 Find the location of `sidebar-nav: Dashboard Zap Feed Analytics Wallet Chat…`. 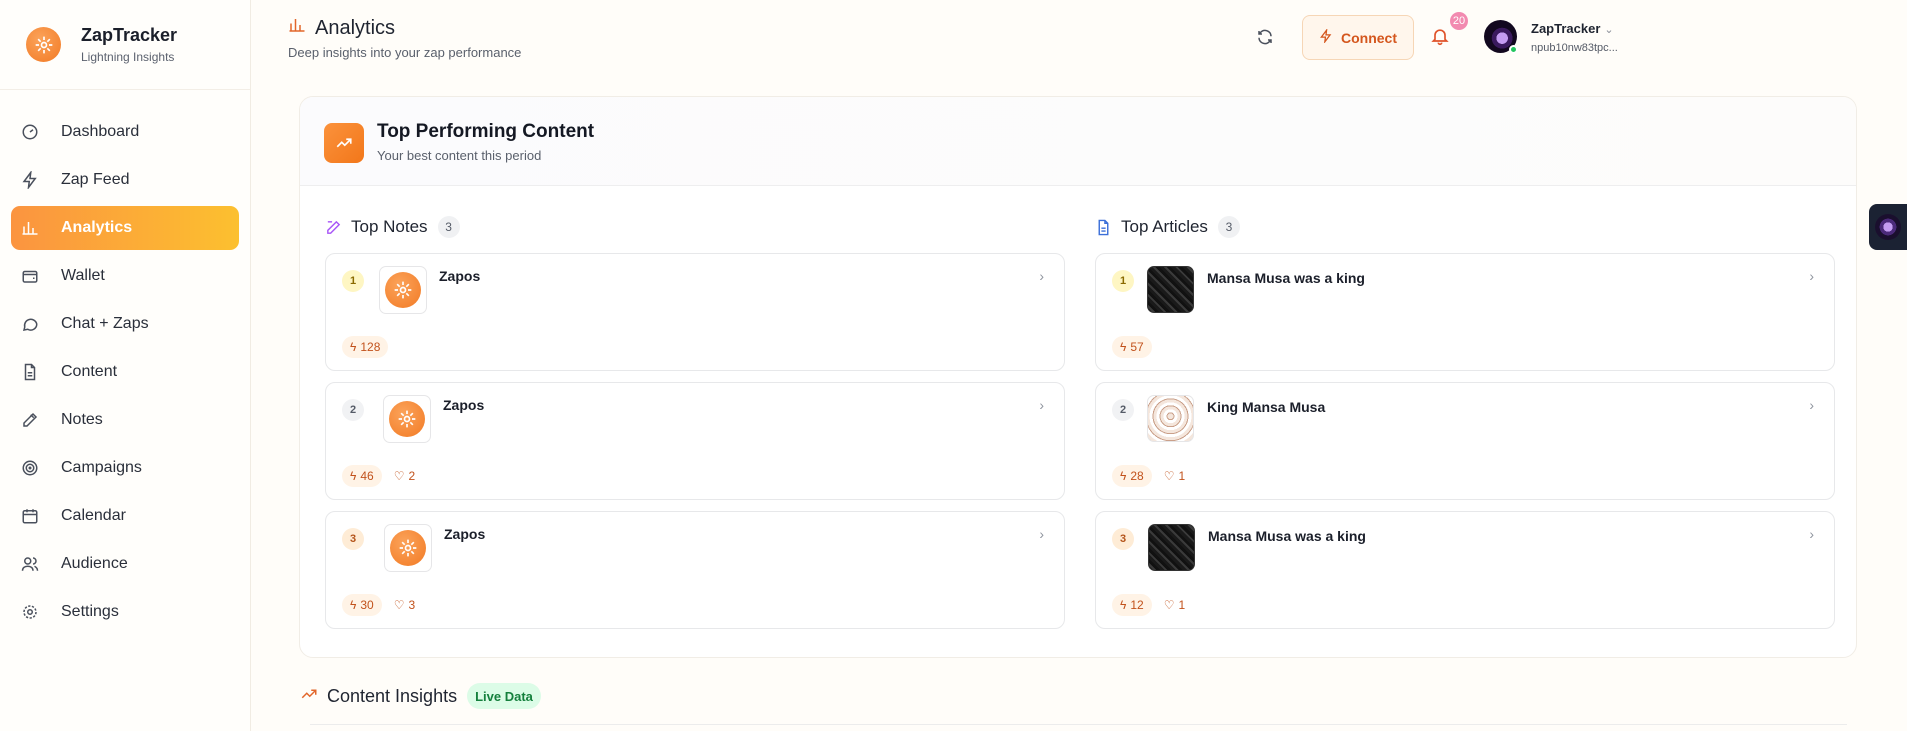

sidebar-nav: Dashboard Zap Feed Analytics Wallet Chat… is located at coordinates (125, 362).